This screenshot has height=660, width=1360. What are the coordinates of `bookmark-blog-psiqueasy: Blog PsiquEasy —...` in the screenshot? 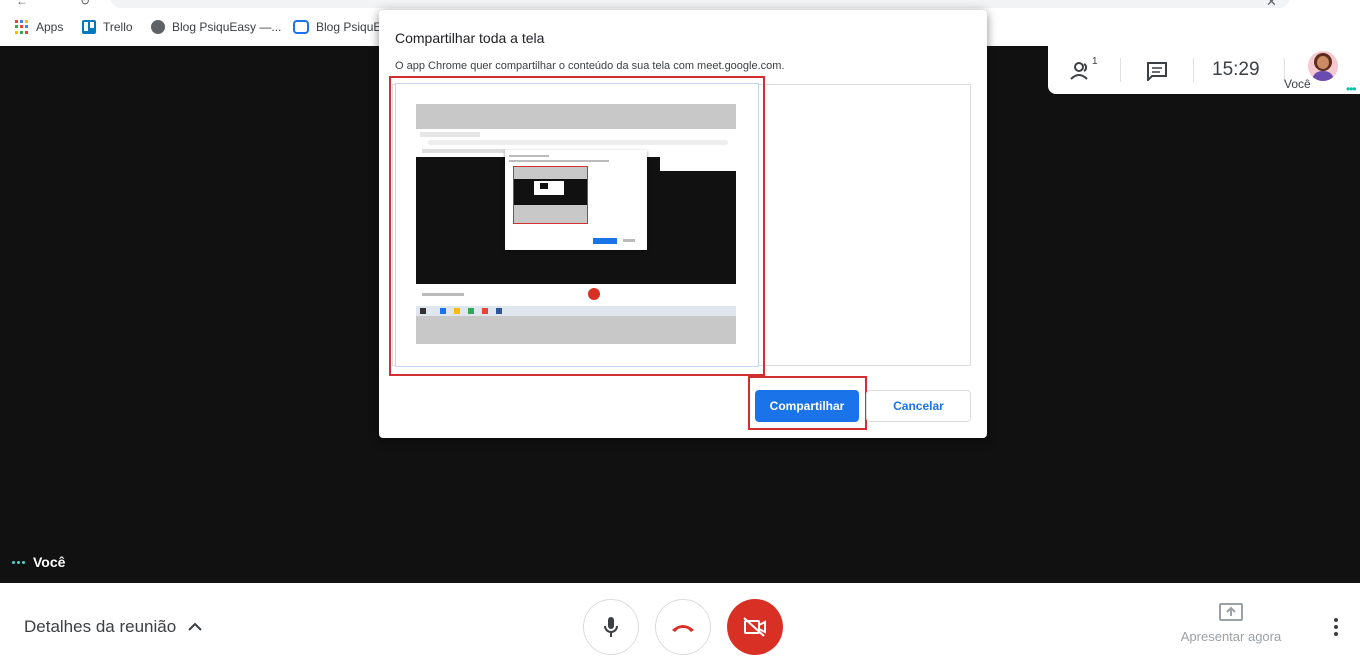 It's located at (216, 27).